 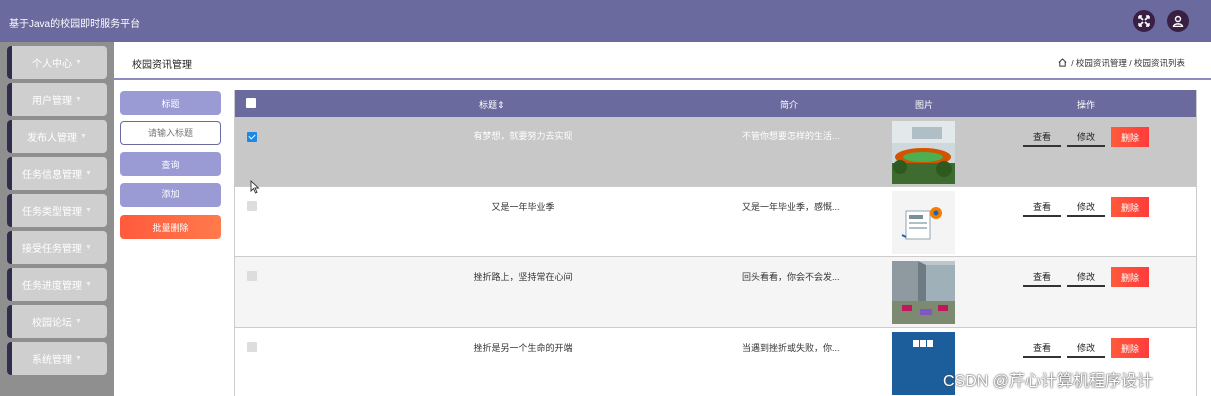 What do you see at coordinates (52, 286) in the screenshot?
I see `sidebar-item-label: 任务进度管理` at bounding box center [52, 286].